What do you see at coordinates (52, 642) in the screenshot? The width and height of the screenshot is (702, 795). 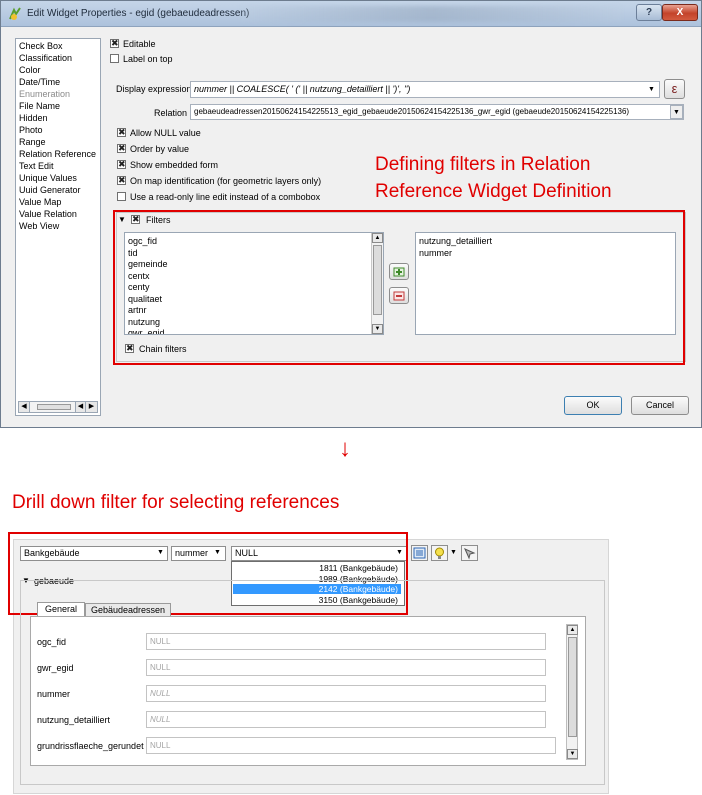 I see `form-field-label: ogc_fid` at bounding box center [52, 642].